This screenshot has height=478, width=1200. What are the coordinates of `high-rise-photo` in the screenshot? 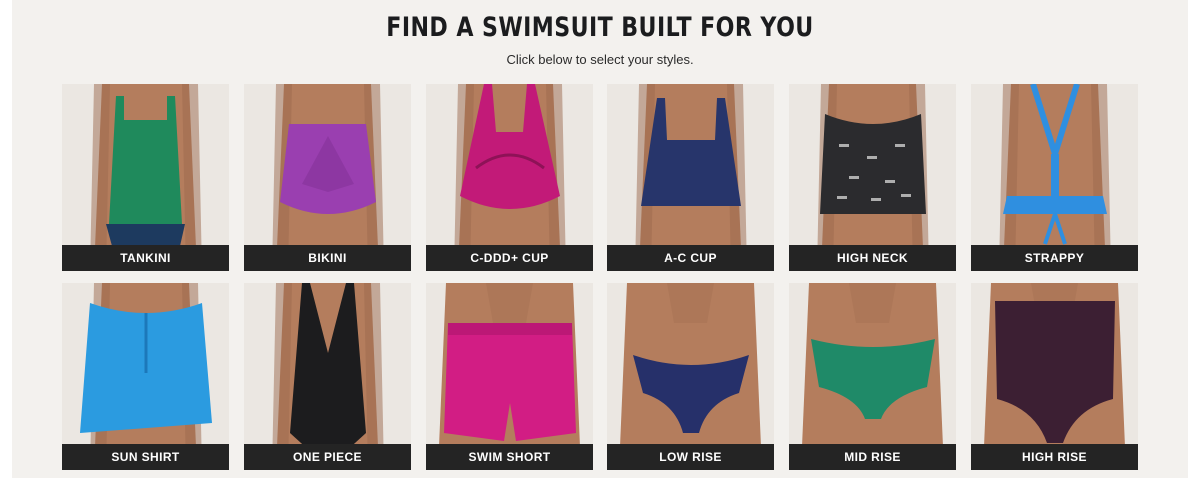 It's located at (1054, 376).